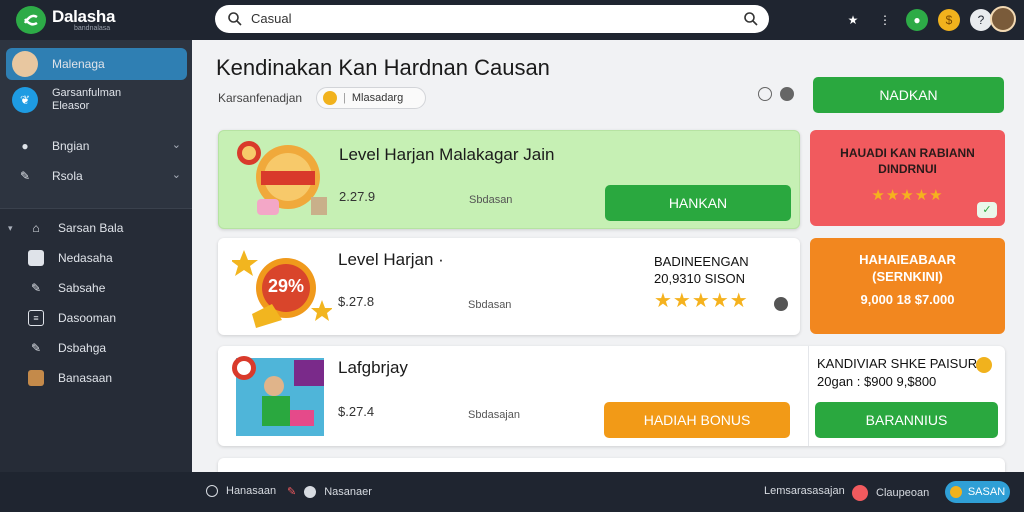 This screenshot has height=512, width=1024. I want to click on game-card-title: Level Harjan Malakagar Jain, so click(446, 155).